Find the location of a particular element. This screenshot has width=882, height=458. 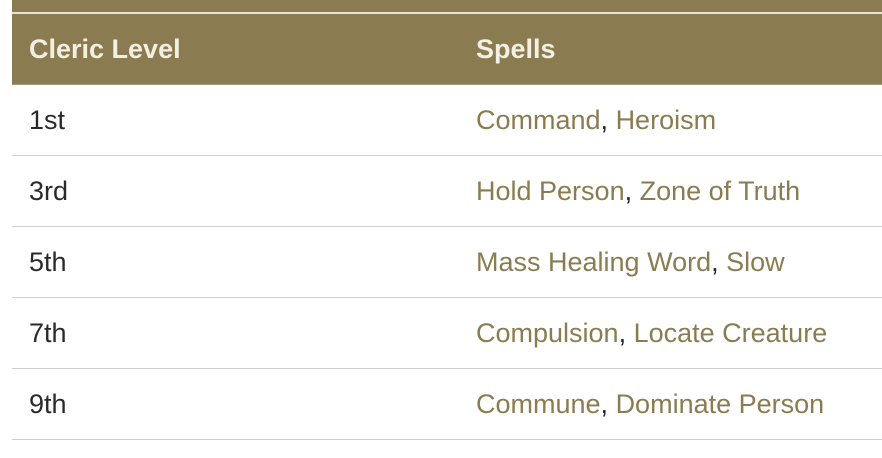

cleric-level-cell: 7th is located at coordinates (48, 333).